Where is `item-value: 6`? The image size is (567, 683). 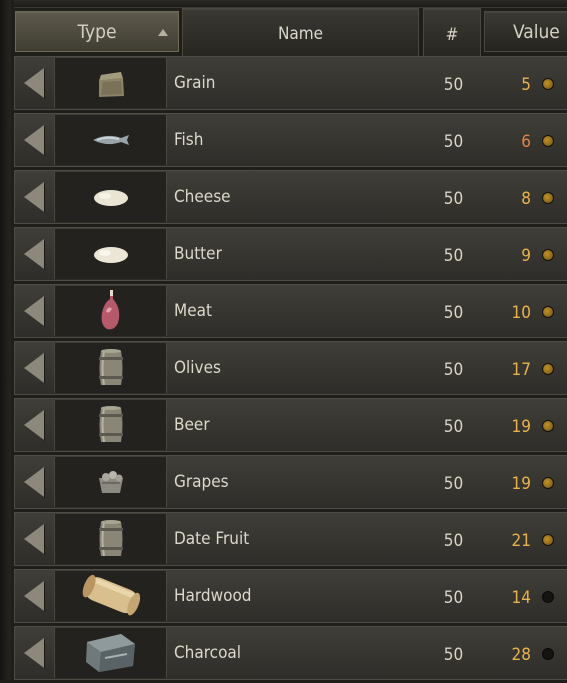 item-value: 6 is located at coordinates (526, 142).